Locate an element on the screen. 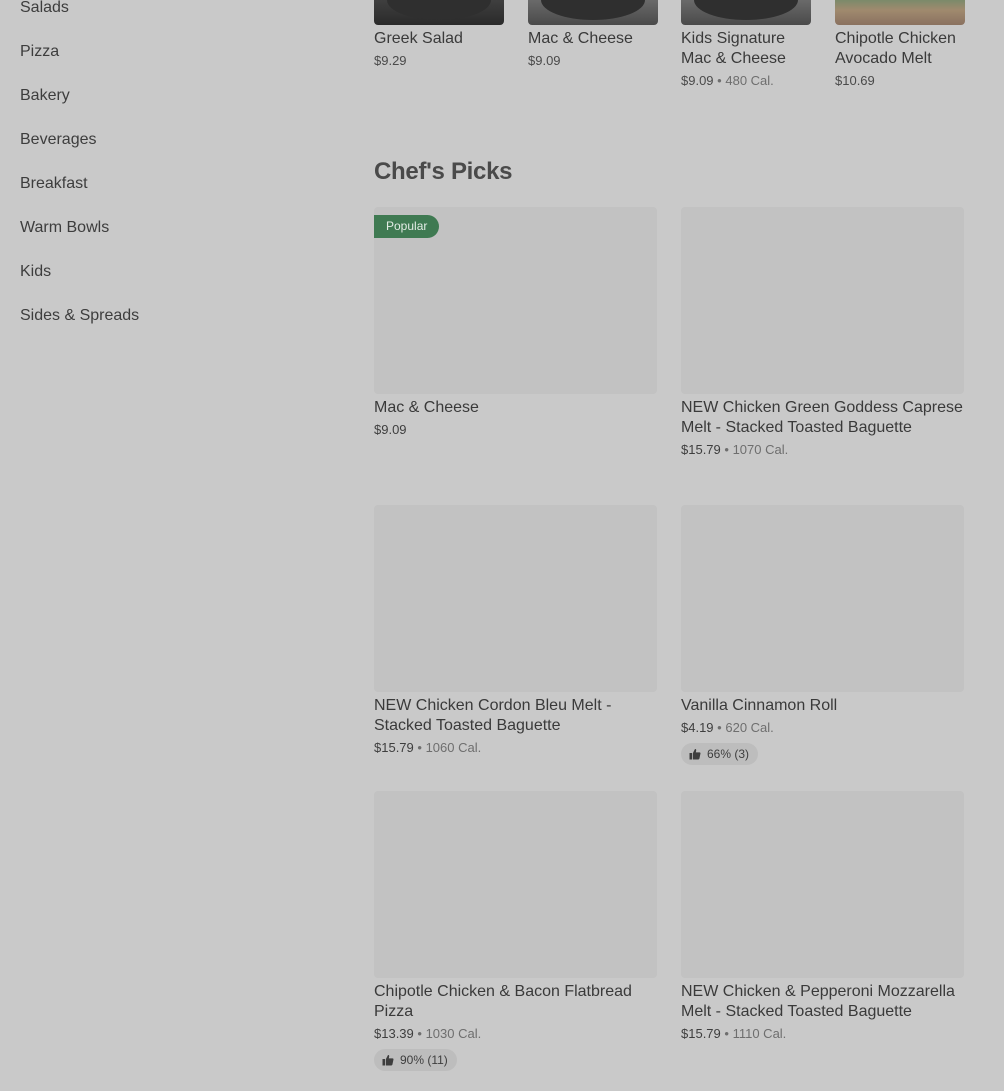  menu-item-card: Popular Mac & Cheese $9.09 is located at coordinates (515, 322).